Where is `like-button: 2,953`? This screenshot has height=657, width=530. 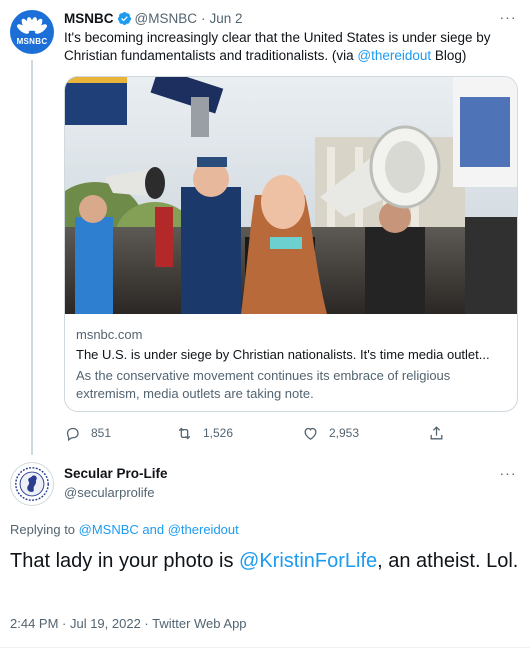 like-button: 2,953 is located at coordinates (330, 433).